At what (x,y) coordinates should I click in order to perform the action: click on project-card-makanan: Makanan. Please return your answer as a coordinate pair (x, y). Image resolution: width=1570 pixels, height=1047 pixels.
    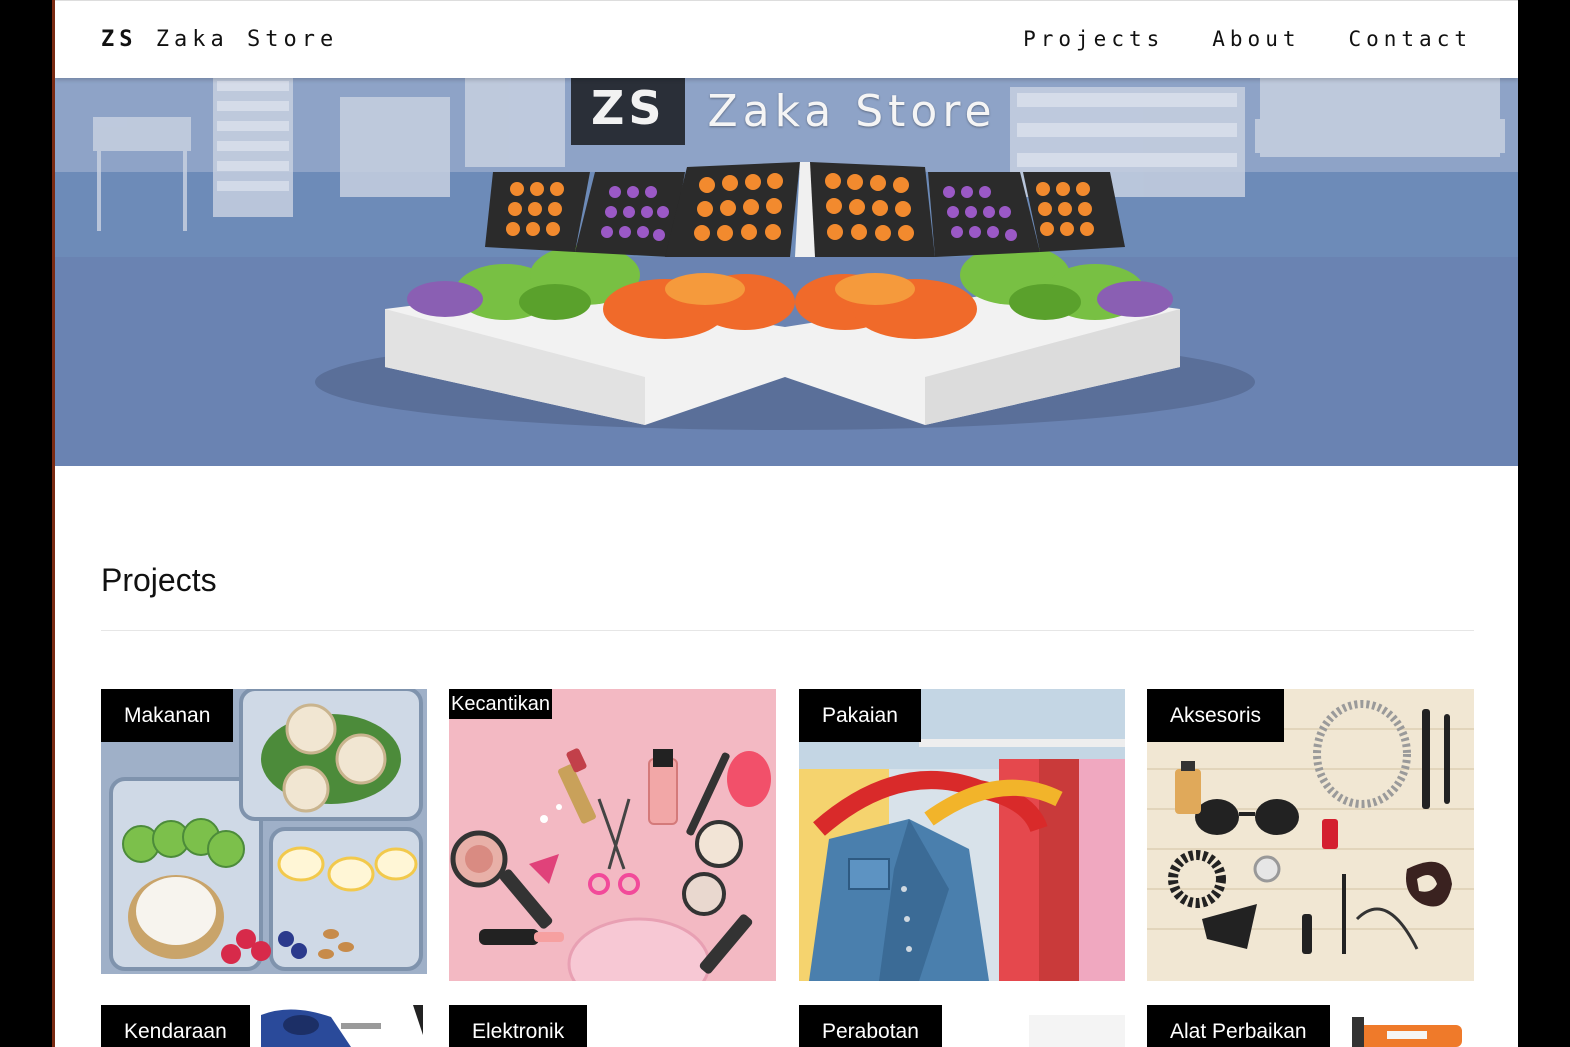
    Looking at the image, I should click on (264, 831).